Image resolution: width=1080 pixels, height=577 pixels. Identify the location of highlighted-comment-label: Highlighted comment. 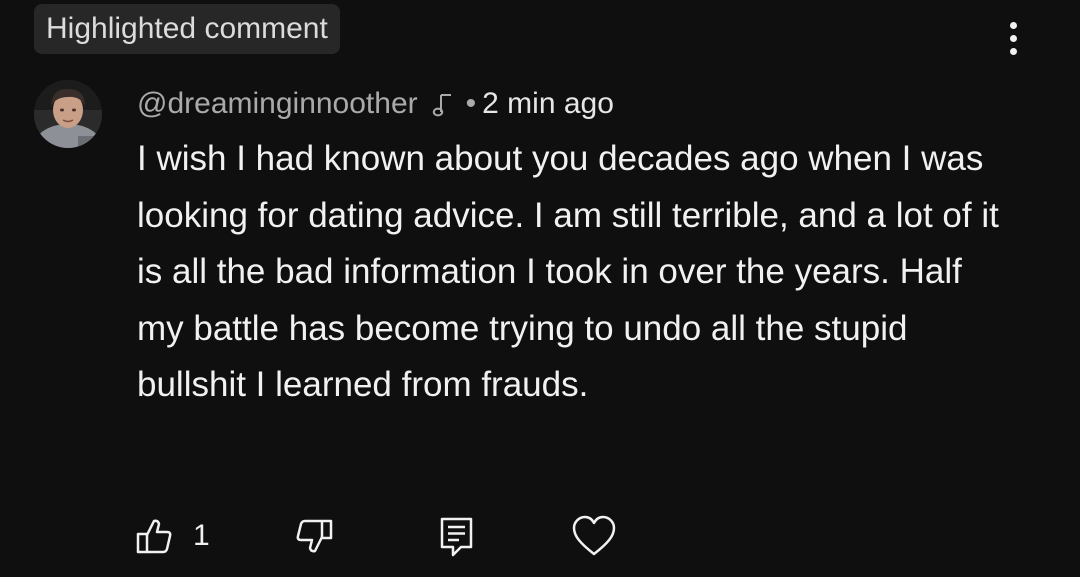
(187, 28).